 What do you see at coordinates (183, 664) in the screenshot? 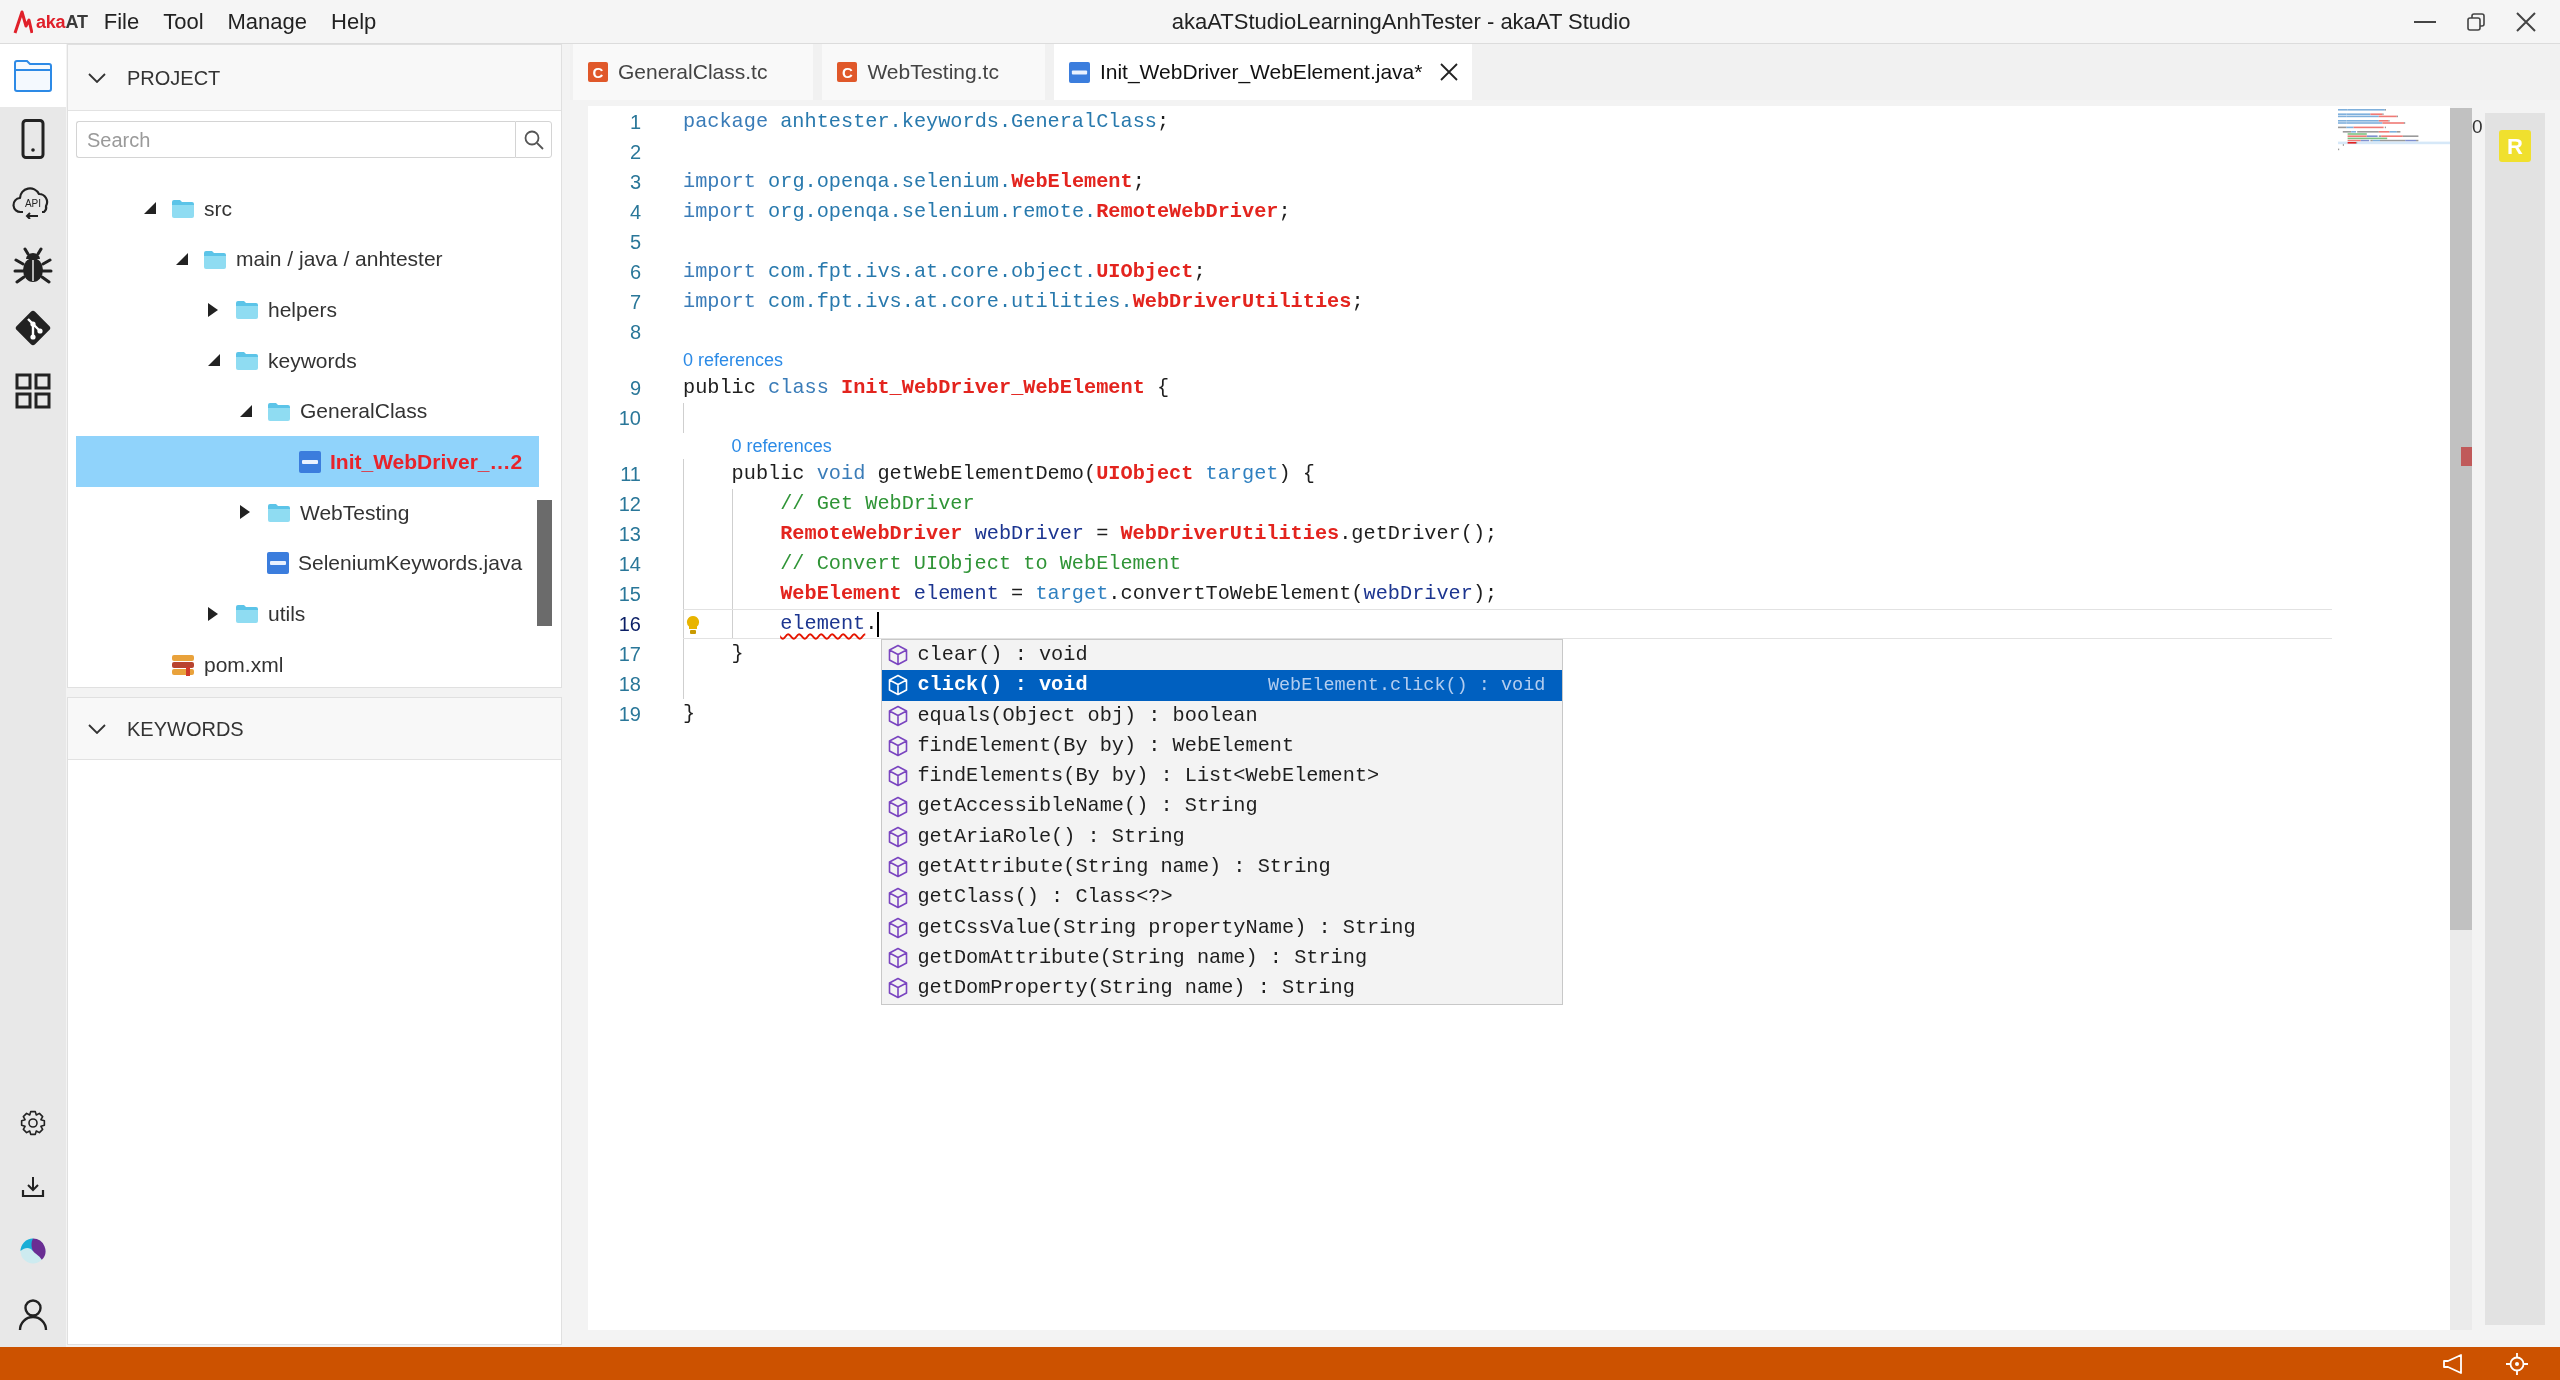
I see `stack-icon` at bounding box center [183, 664].